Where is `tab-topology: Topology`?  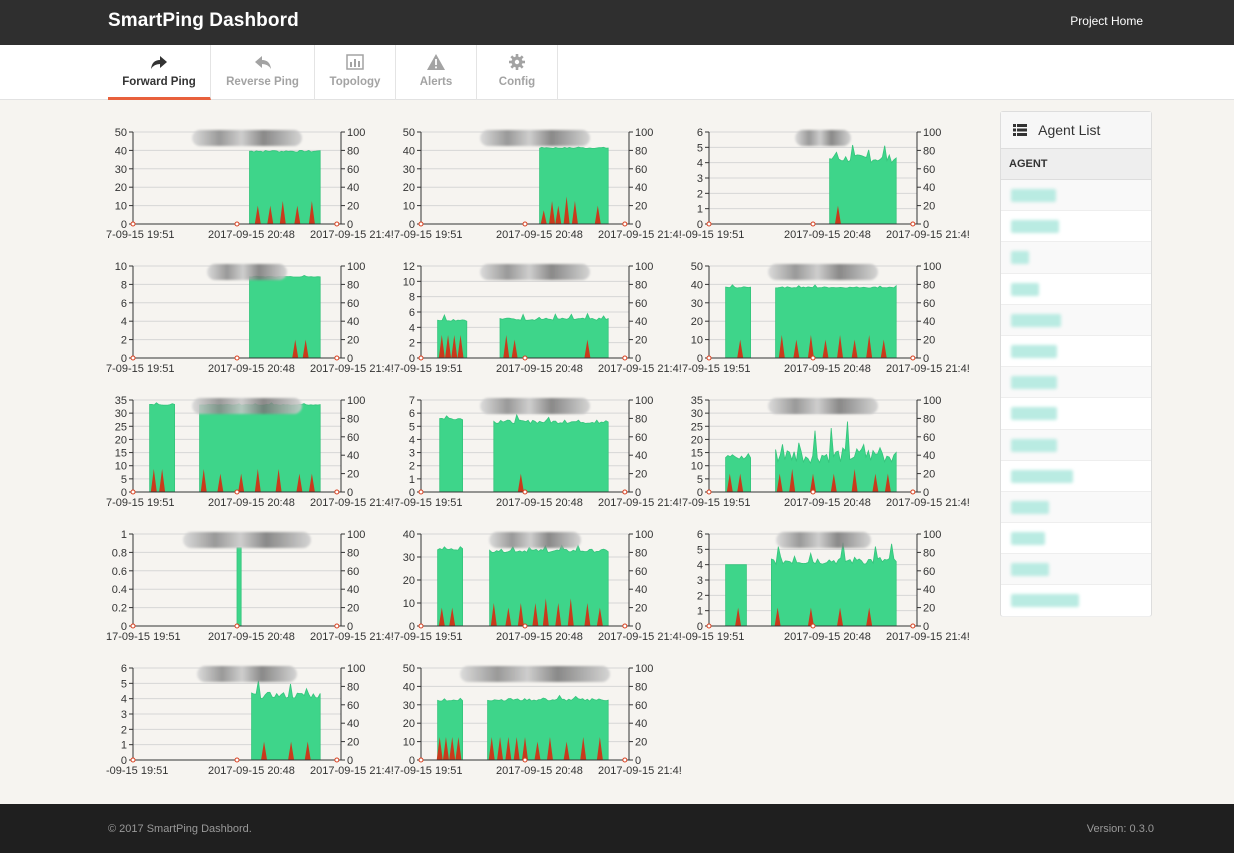
tab-topology: Topology is located at coordinates (355, 72).